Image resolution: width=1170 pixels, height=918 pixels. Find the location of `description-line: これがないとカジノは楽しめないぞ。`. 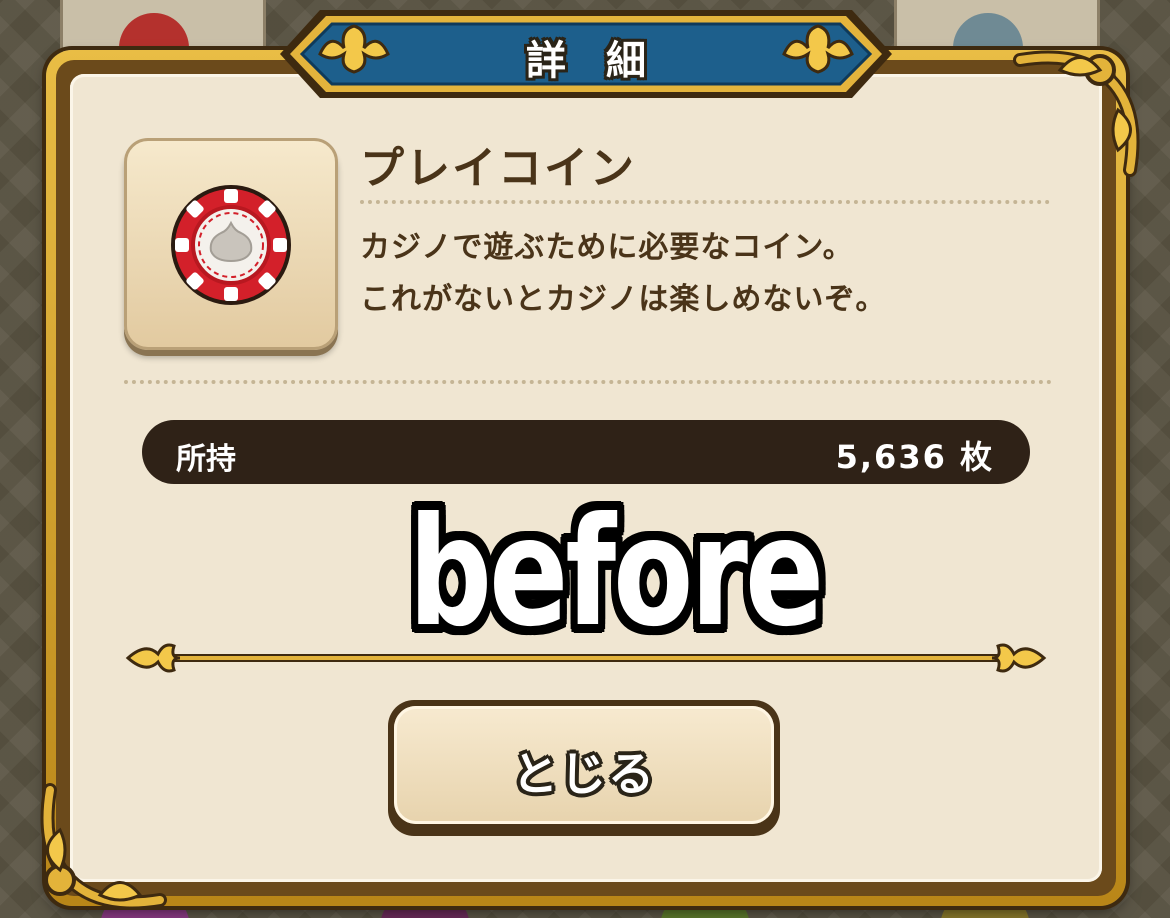

description-line: これがないとカジノは楽しめないぞ。 is located at coordinates (623, 299).